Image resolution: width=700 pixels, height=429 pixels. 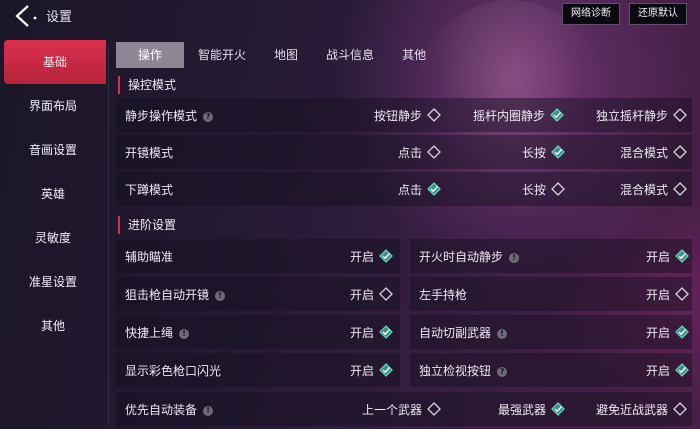 What do you see at coordinates (53, 106) in the screenshot?
I see `sidebar-item-layout: 界面布局` at bounding box center [53, 106].